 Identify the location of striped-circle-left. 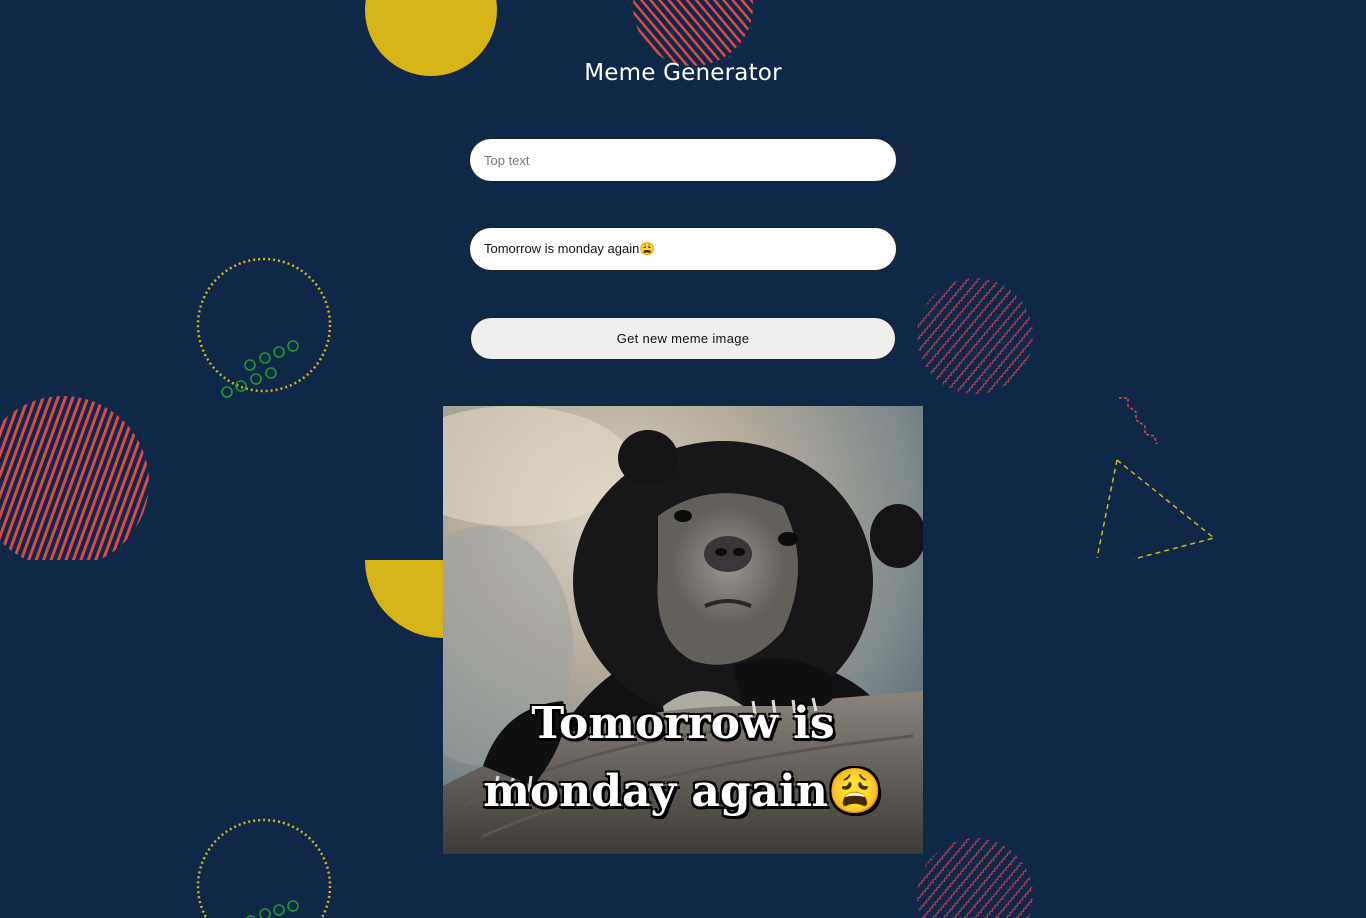
(74, 478).